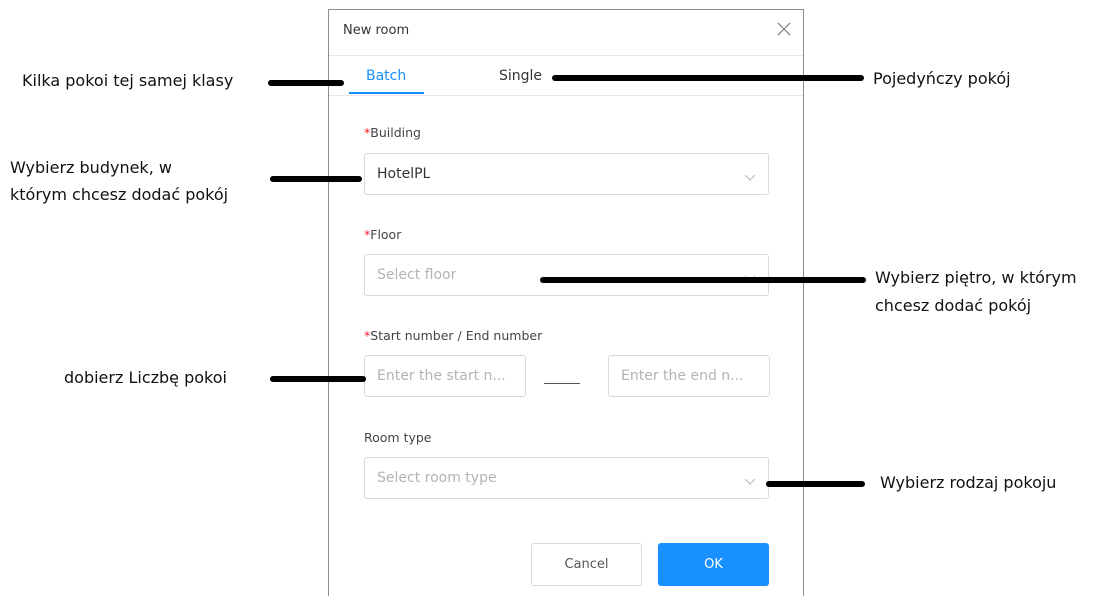  Describe the element at coordinates (815, 484) in the screenshot. I see `annotation-room-type-pointer` at that location.